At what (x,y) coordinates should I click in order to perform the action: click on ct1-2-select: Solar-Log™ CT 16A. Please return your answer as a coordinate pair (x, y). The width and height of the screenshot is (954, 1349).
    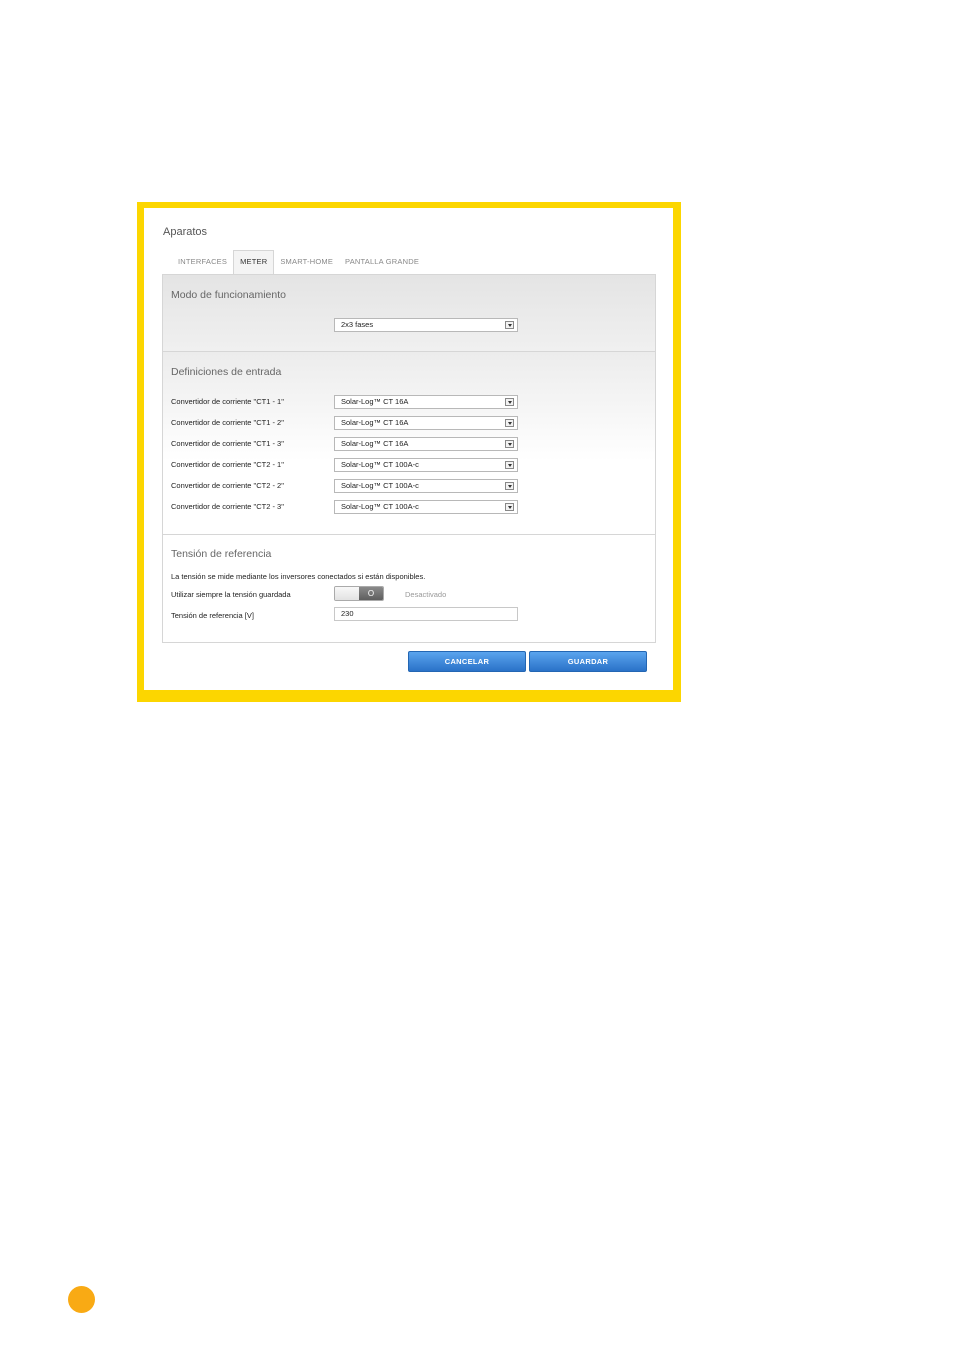
    Looking at the image, I should click on (426, 423).